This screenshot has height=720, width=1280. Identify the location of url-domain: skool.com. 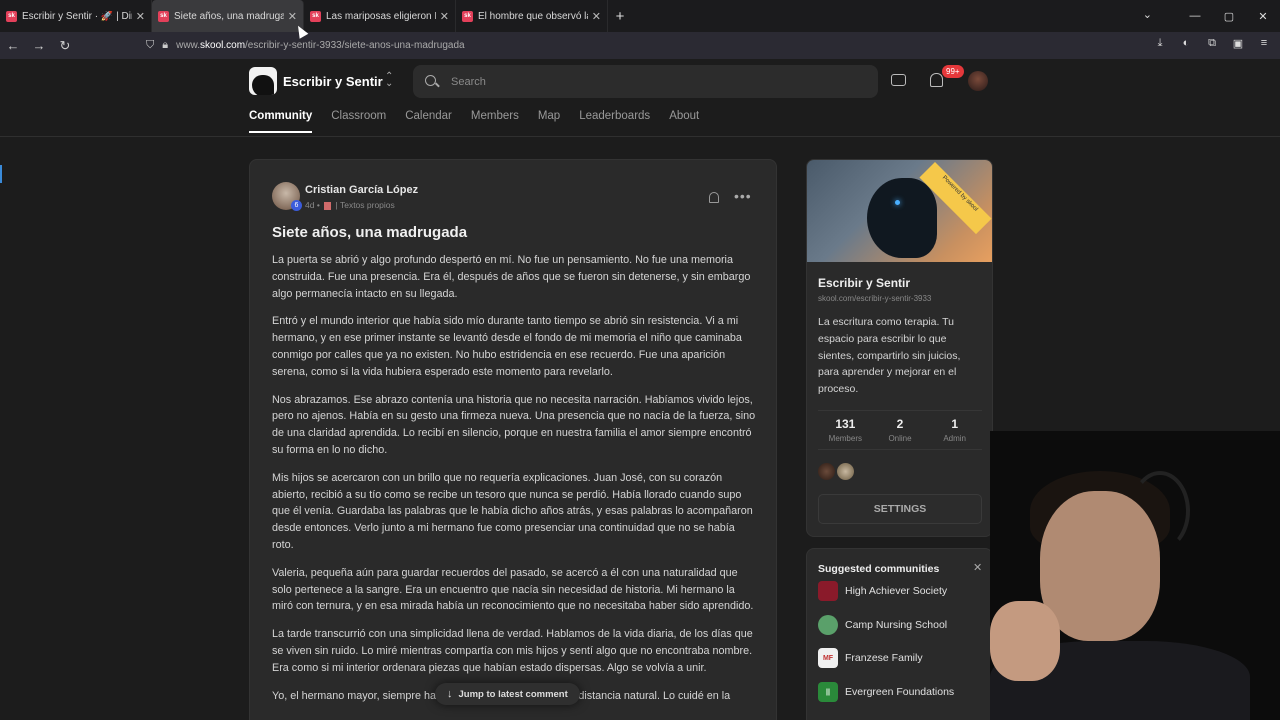
(223, 45).